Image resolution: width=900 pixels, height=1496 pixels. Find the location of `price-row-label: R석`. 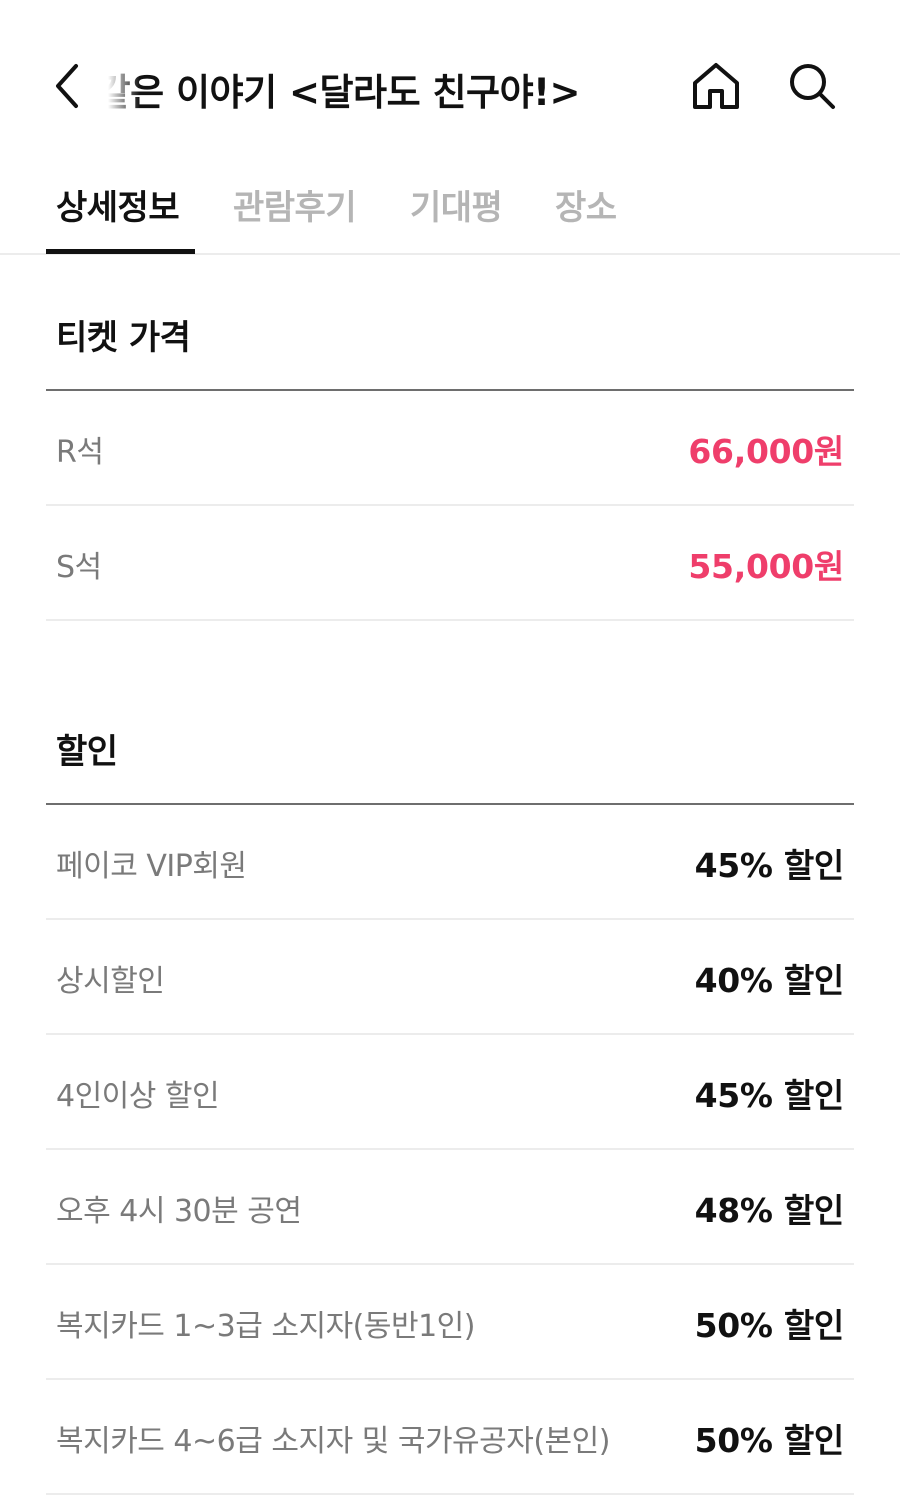

price-row-label: R석 is located at coordinates (80, 452).